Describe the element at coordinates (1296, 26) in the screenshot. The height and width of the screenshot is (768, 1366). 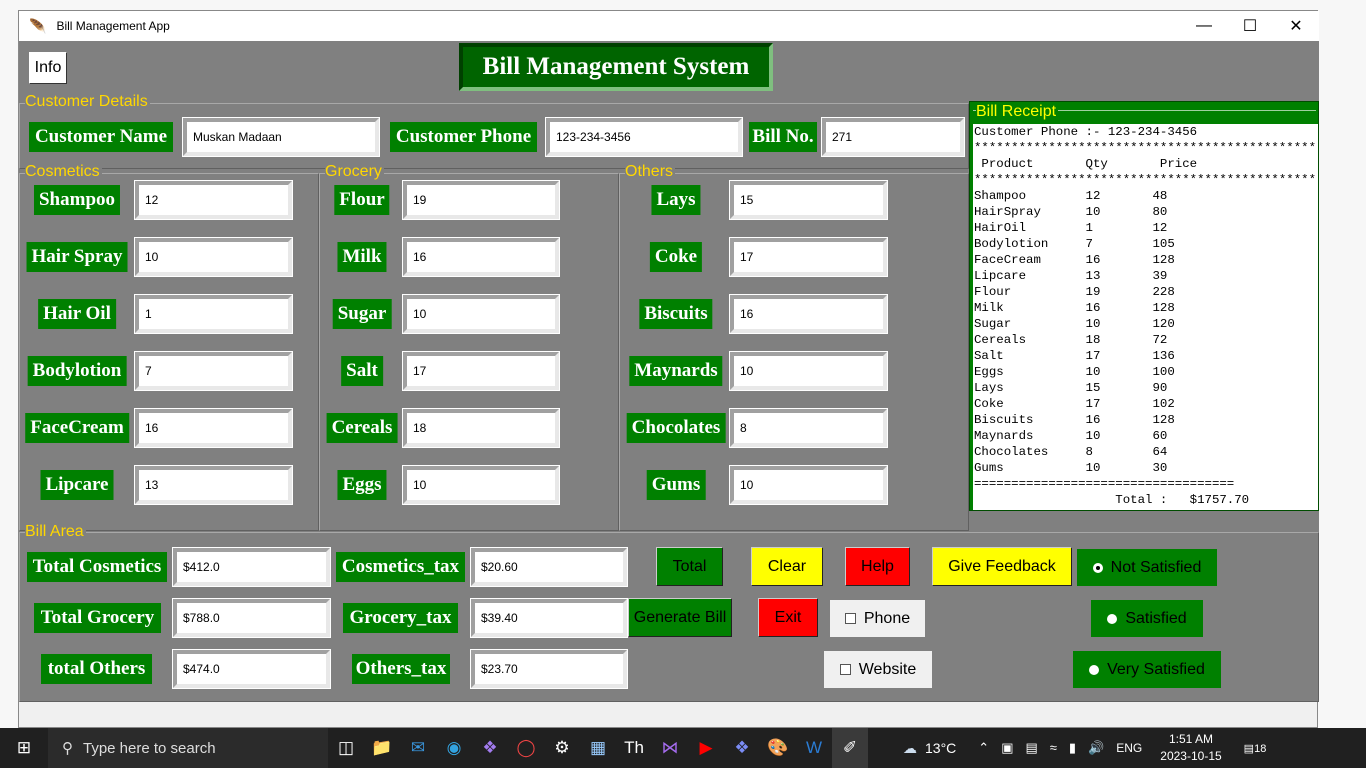
I see `close-button: ✕` at that location.